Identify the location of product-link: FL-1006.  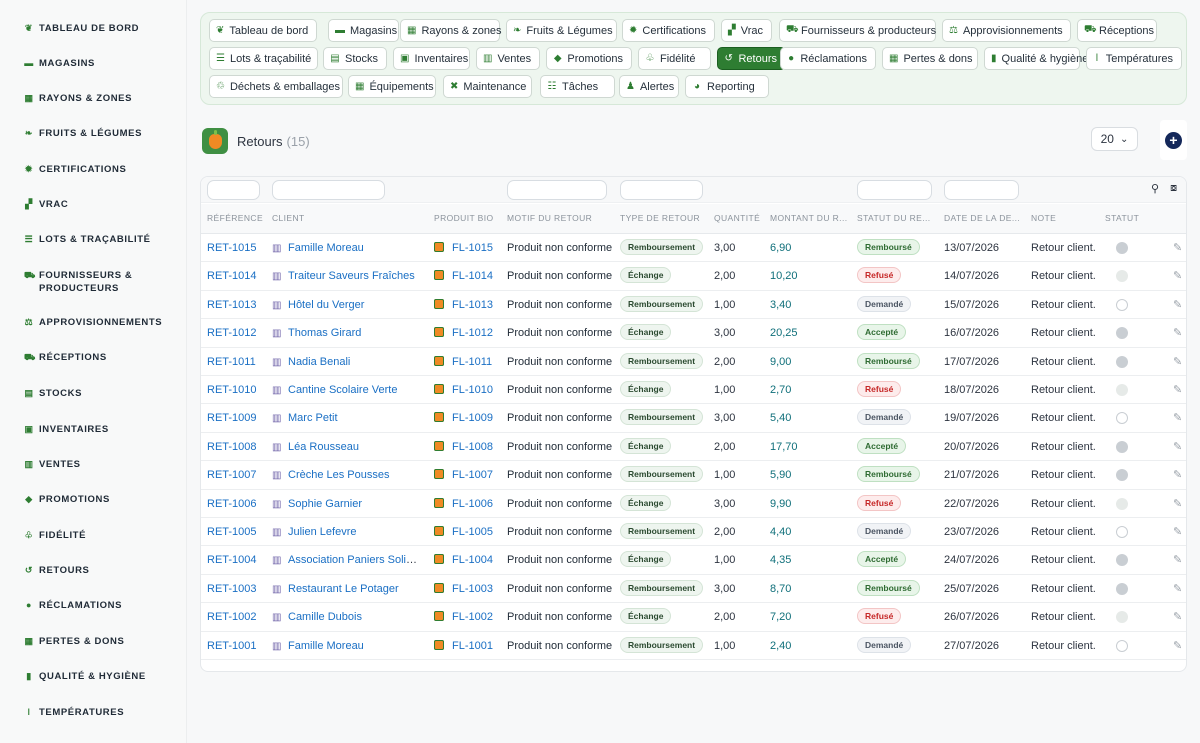
(472, 504).